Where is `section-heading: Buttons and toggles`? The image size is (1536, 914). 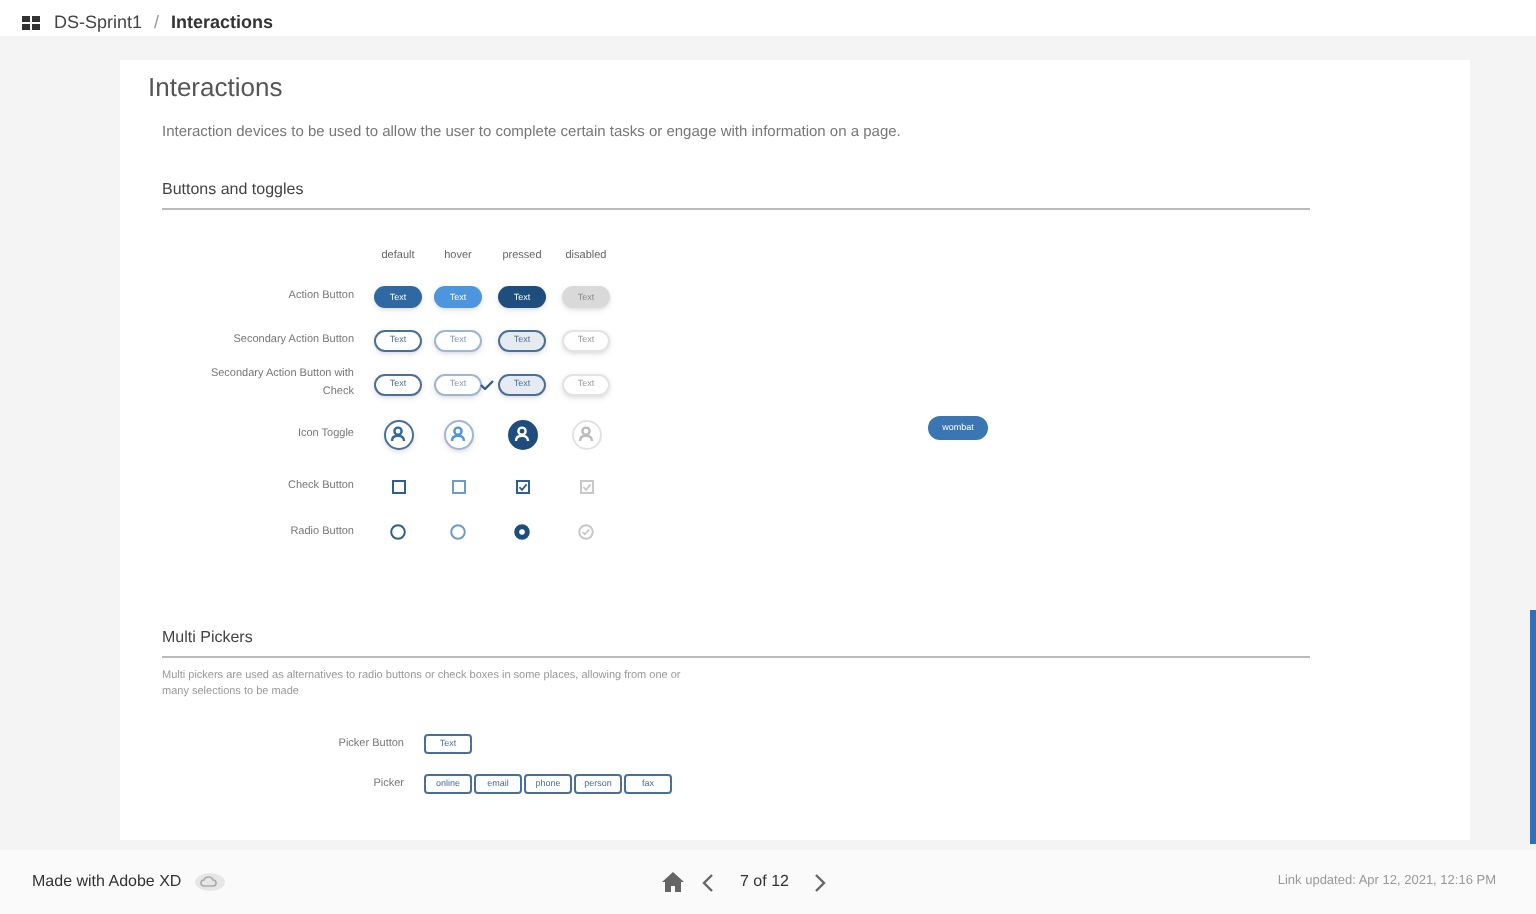 section-heading: Buttons and toggles is located at coordinates (736, 194).